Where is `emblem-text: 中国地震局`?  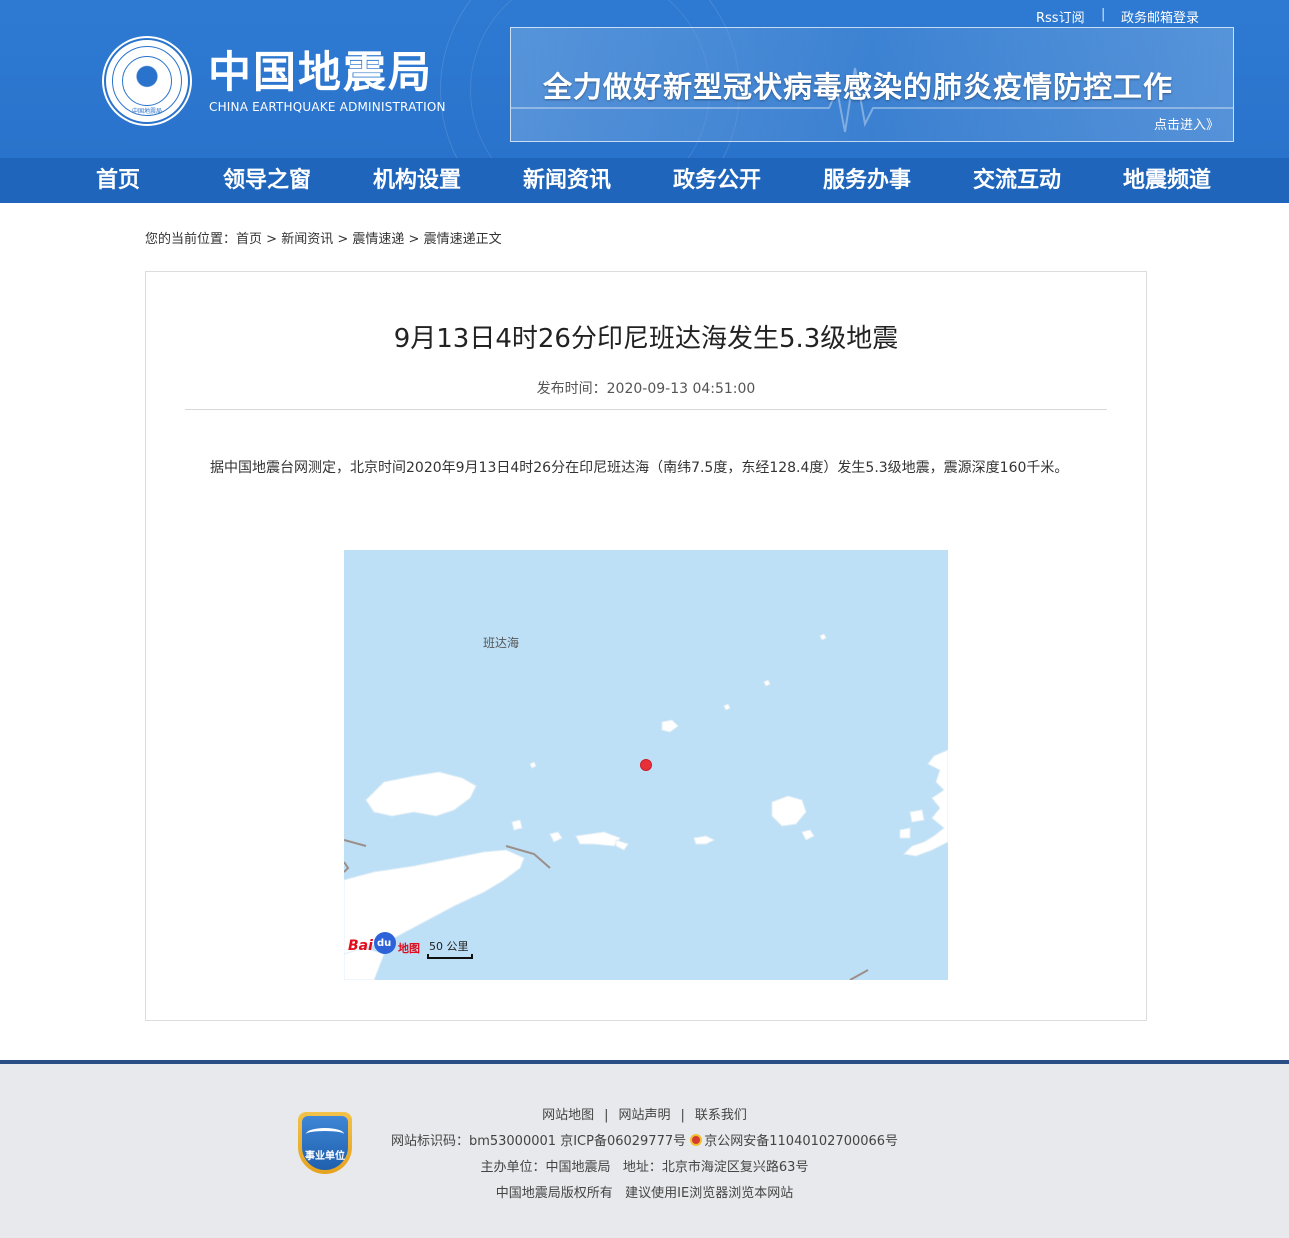
emblem-text: 中国地震局 is located at coordinates (146, 111).